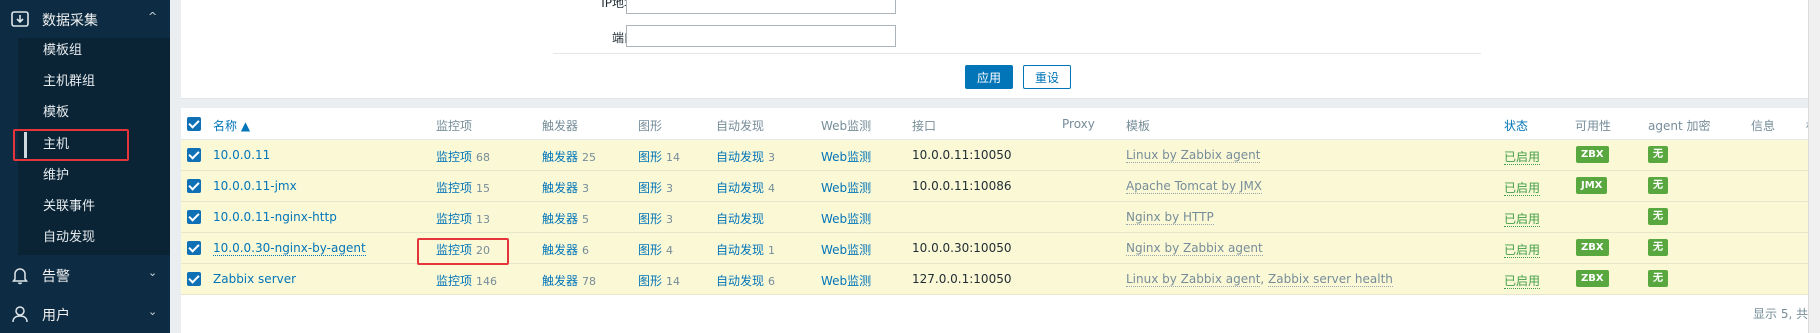 This screenshot has width=1820, height=333. What do you see at coordinates (94, 51) in the screenshot?
I see `sidebar-item-template-groups: 模板组` at bounding box center [94, 51].